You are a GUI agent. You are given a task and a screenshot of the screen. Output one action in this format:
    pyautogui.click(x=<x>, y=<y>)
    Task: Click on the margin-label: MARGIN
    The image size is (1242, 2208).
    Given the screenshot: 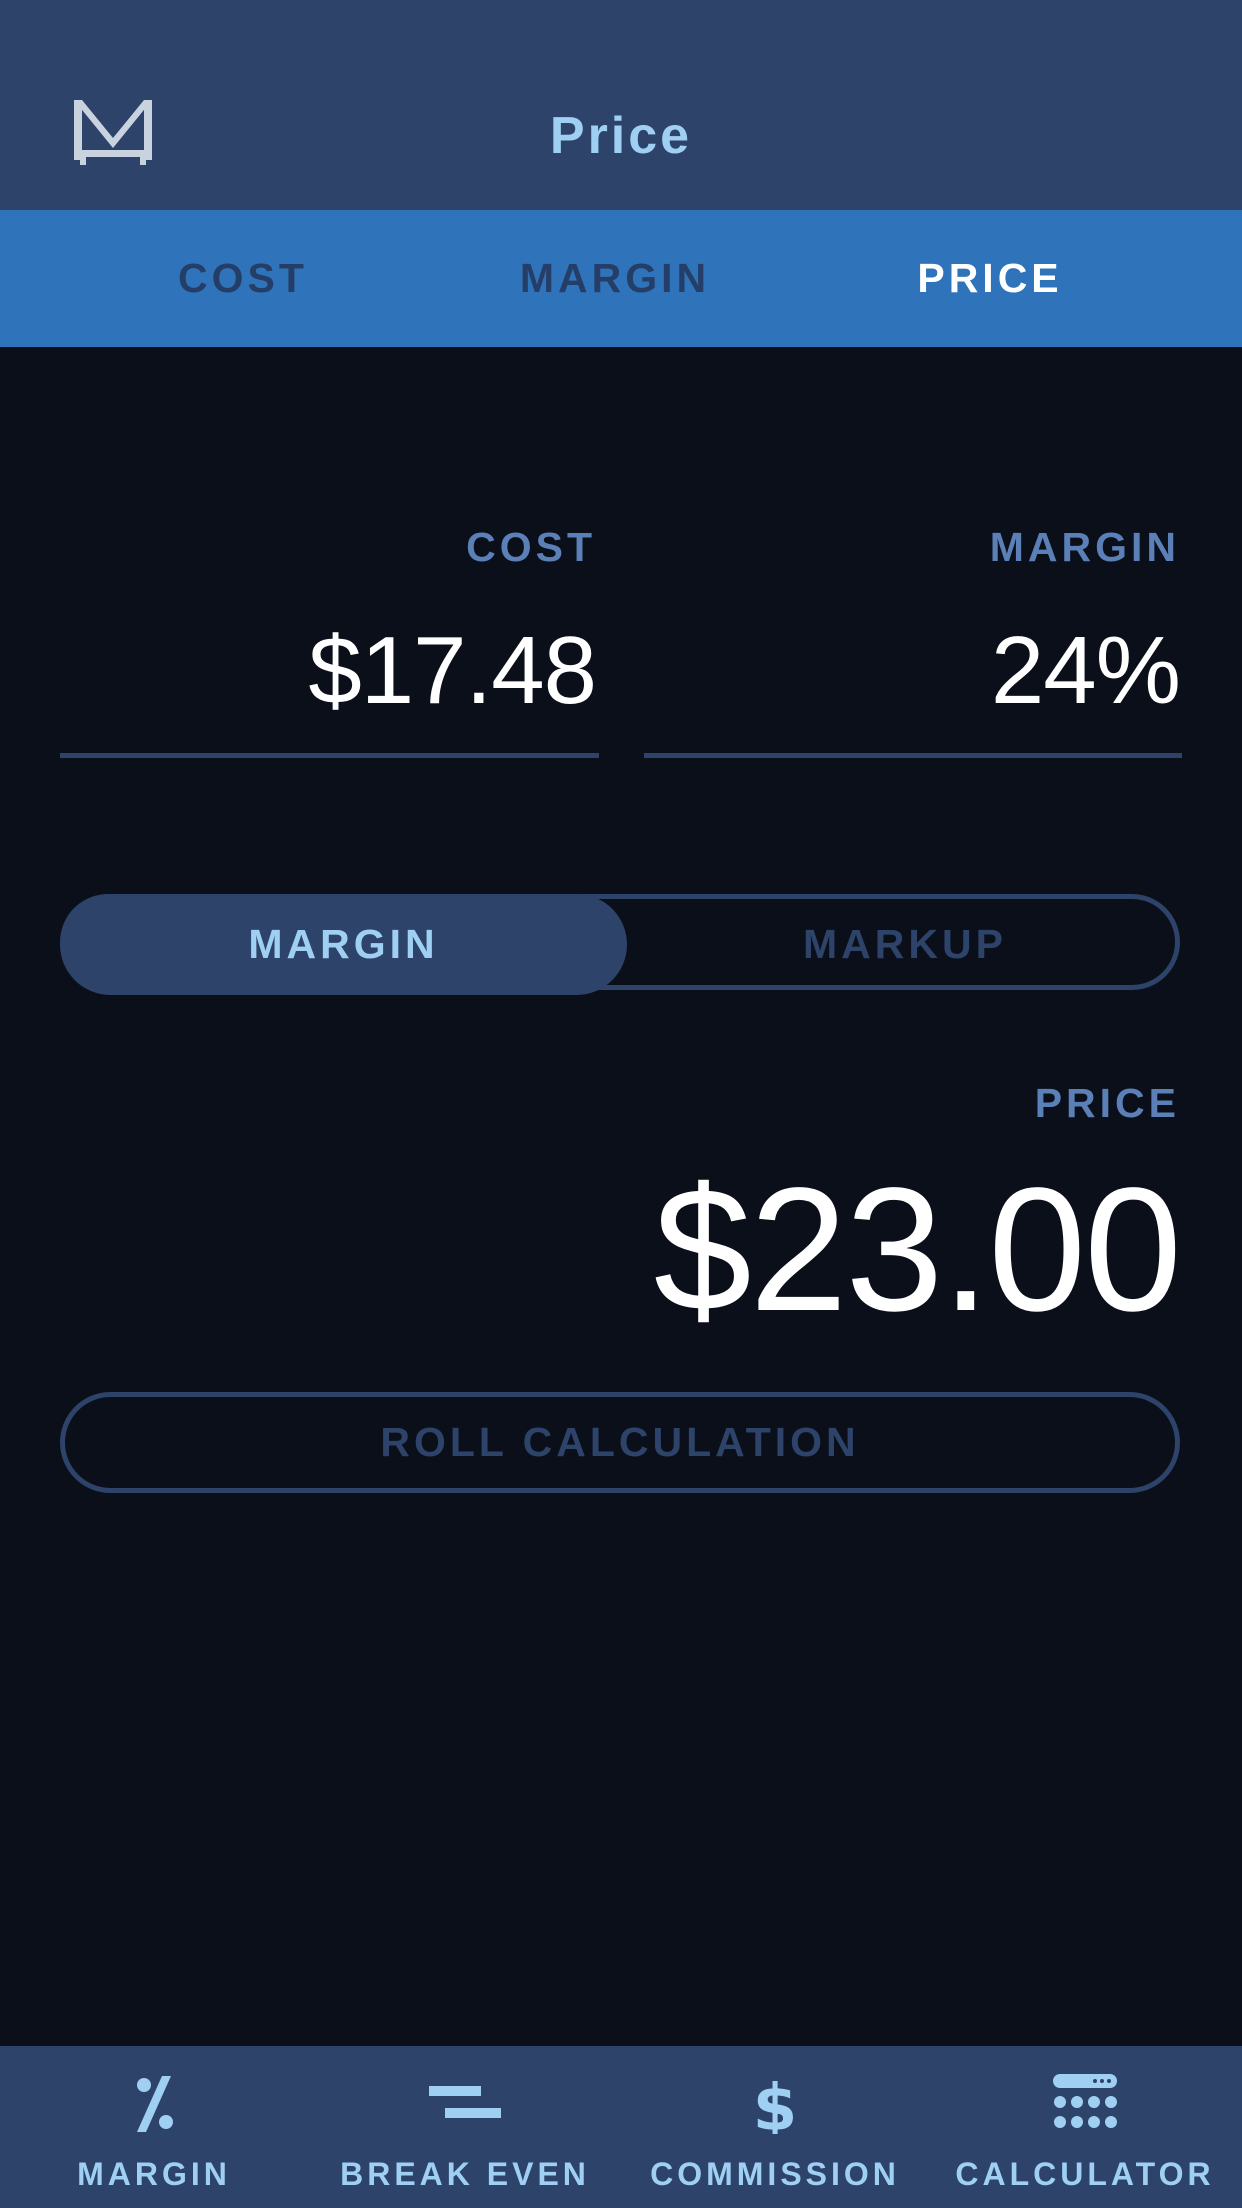 What is the action you would take?
    pyautogui.click(x=1084, y=547)
    